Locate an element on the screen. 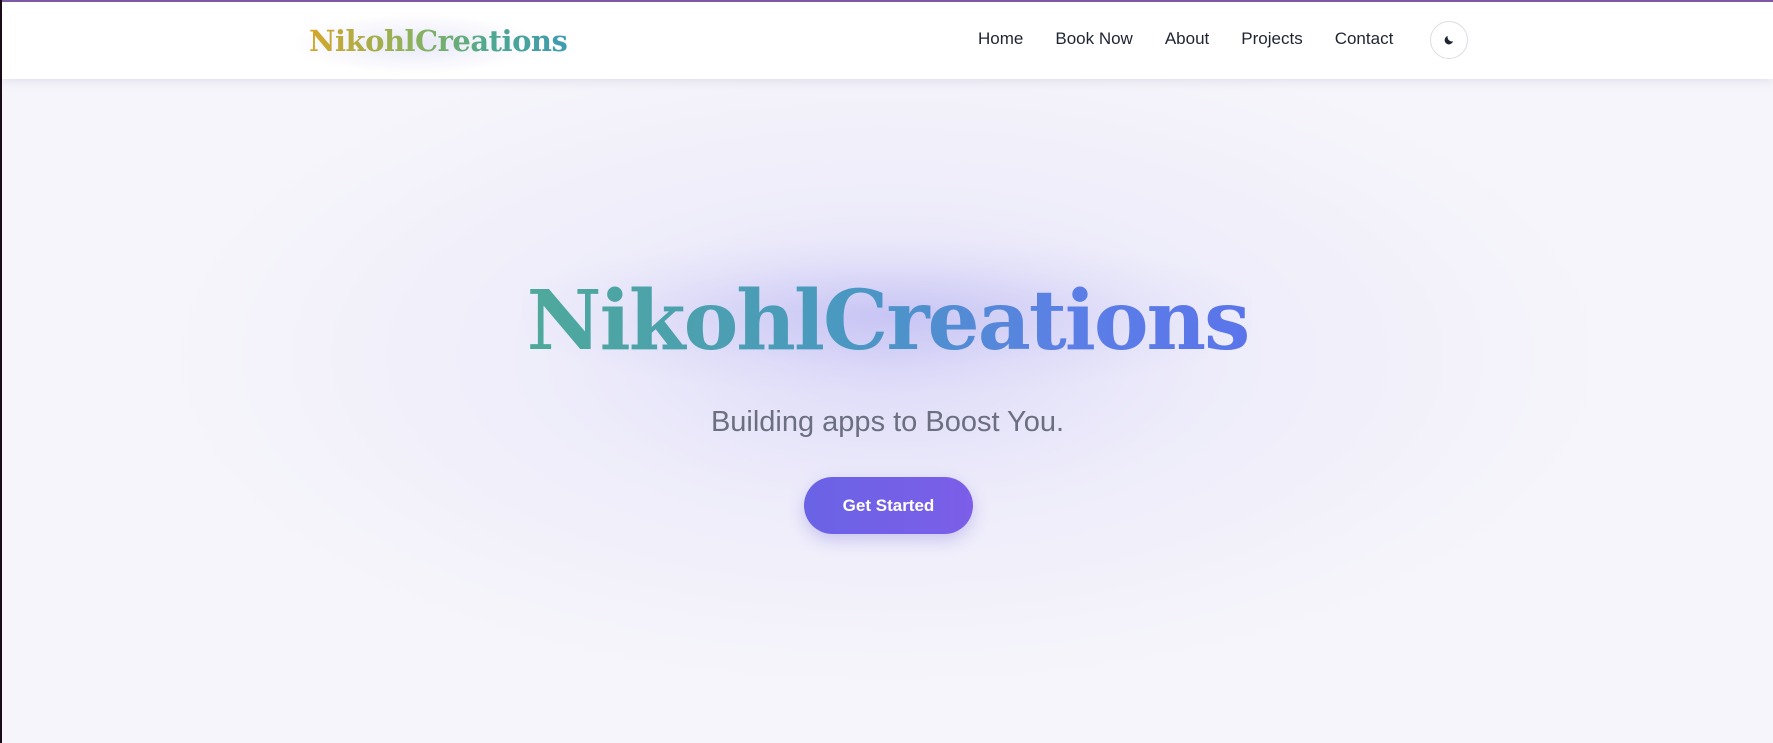 The height and width of the screenshot is (743, 1773). hero-subtitle: Building apps to Boost You. is located at coordinates (887, 422).